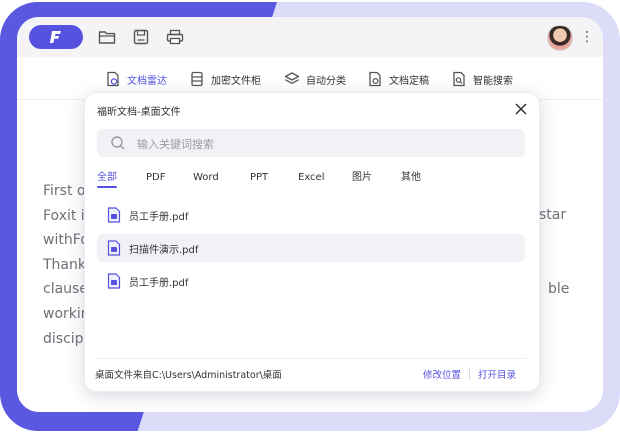  What do you see at coordinates (310, 37) in the screenshot?
I see `title-bar: ⋮` at bounding box center [310, 37].